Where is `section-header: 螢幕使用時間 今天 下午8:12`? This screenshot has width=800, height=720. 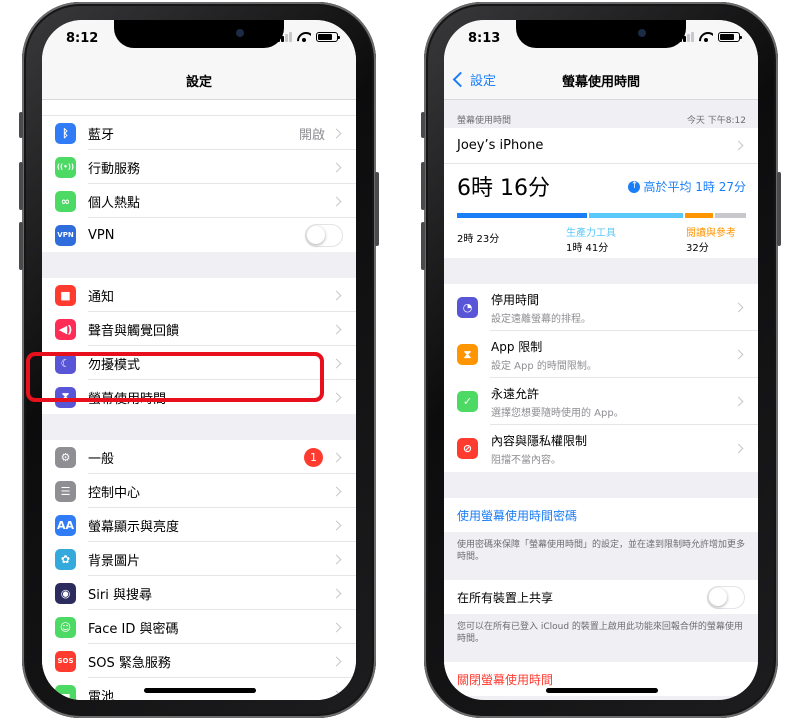 section-header: 螢幕使用時間 今天 下午8:12 is located at coordinates (601, 114).